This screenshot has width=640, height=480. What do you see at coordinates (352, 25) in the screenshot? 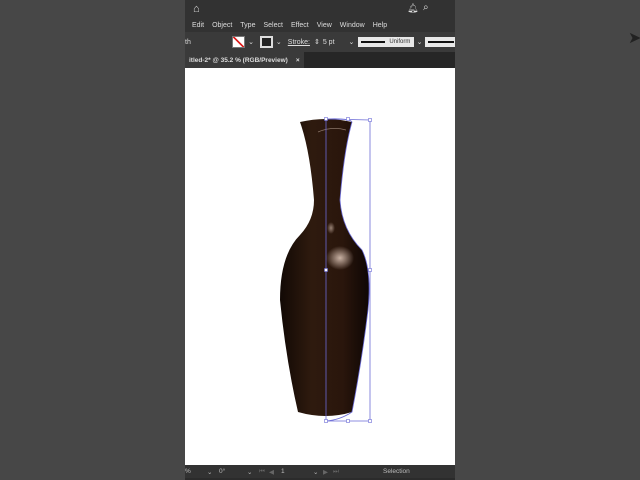
I see `menu-window: Window` at bounding box center [352, 25].